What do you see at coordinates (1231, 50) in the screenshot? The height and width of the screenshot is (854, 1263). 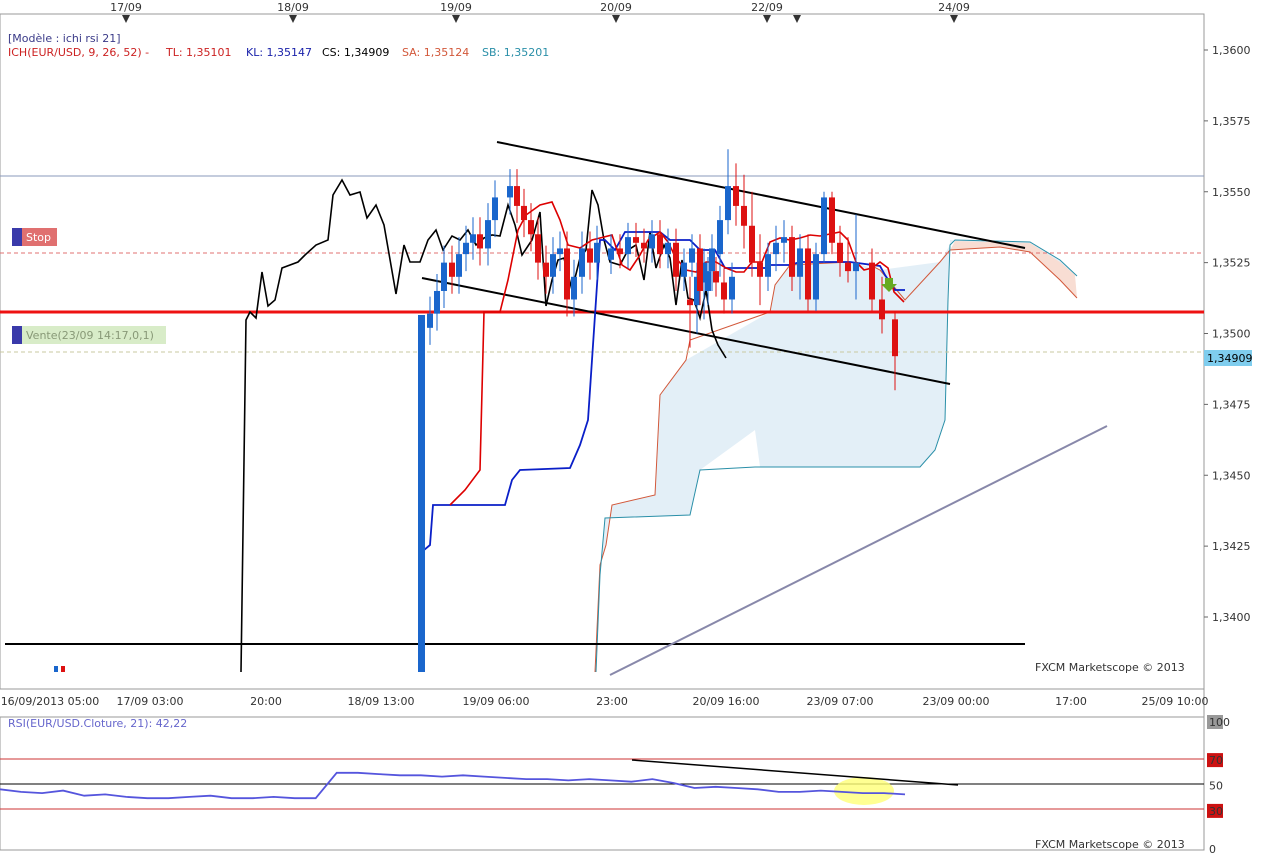 I see `price-tick-label: 1,3600` at bounding box center [1231, 50].